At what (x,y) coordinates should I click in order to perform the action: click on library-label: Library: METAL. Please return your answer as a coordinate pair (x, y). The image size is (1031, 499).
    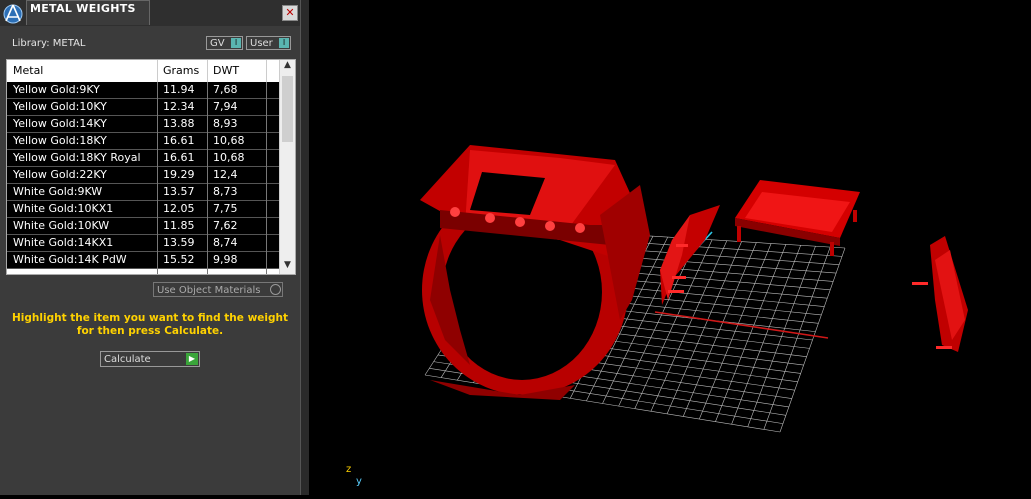
    Looking at the image, I should click on (49, 43).